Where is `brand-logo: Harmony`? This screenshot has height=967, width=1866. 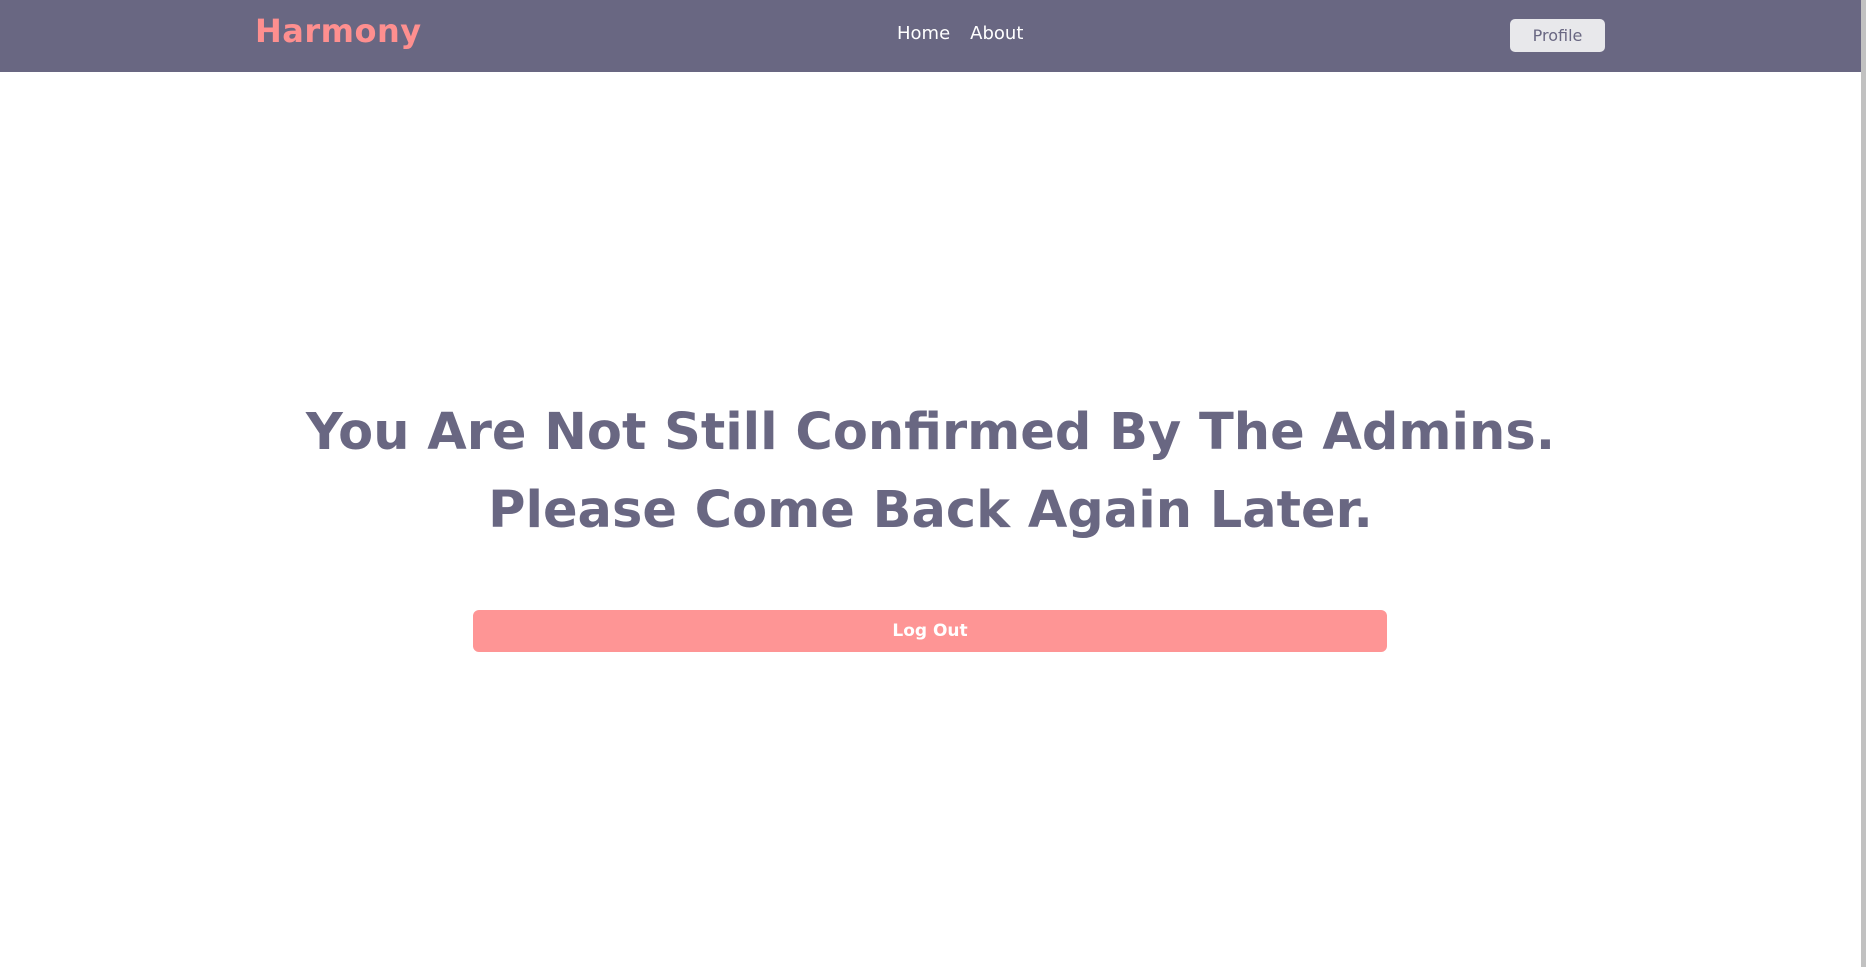
brand-logo: Harmony is located at coordinates (338, 31).